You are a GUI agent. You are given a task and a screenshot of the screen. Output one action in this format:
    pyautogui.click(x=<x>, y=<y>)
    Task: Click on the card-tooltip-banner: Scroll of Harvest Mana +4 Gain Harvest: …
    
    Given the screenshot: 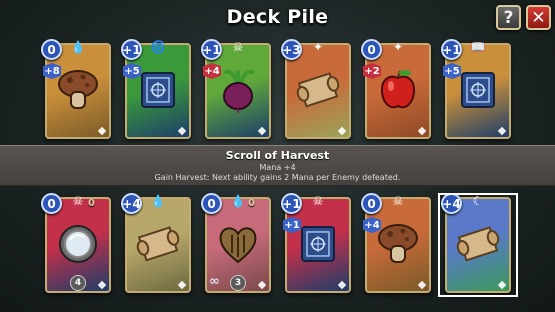 What is the action you would take?
    pyautogui.click(x=277, y=165)
    